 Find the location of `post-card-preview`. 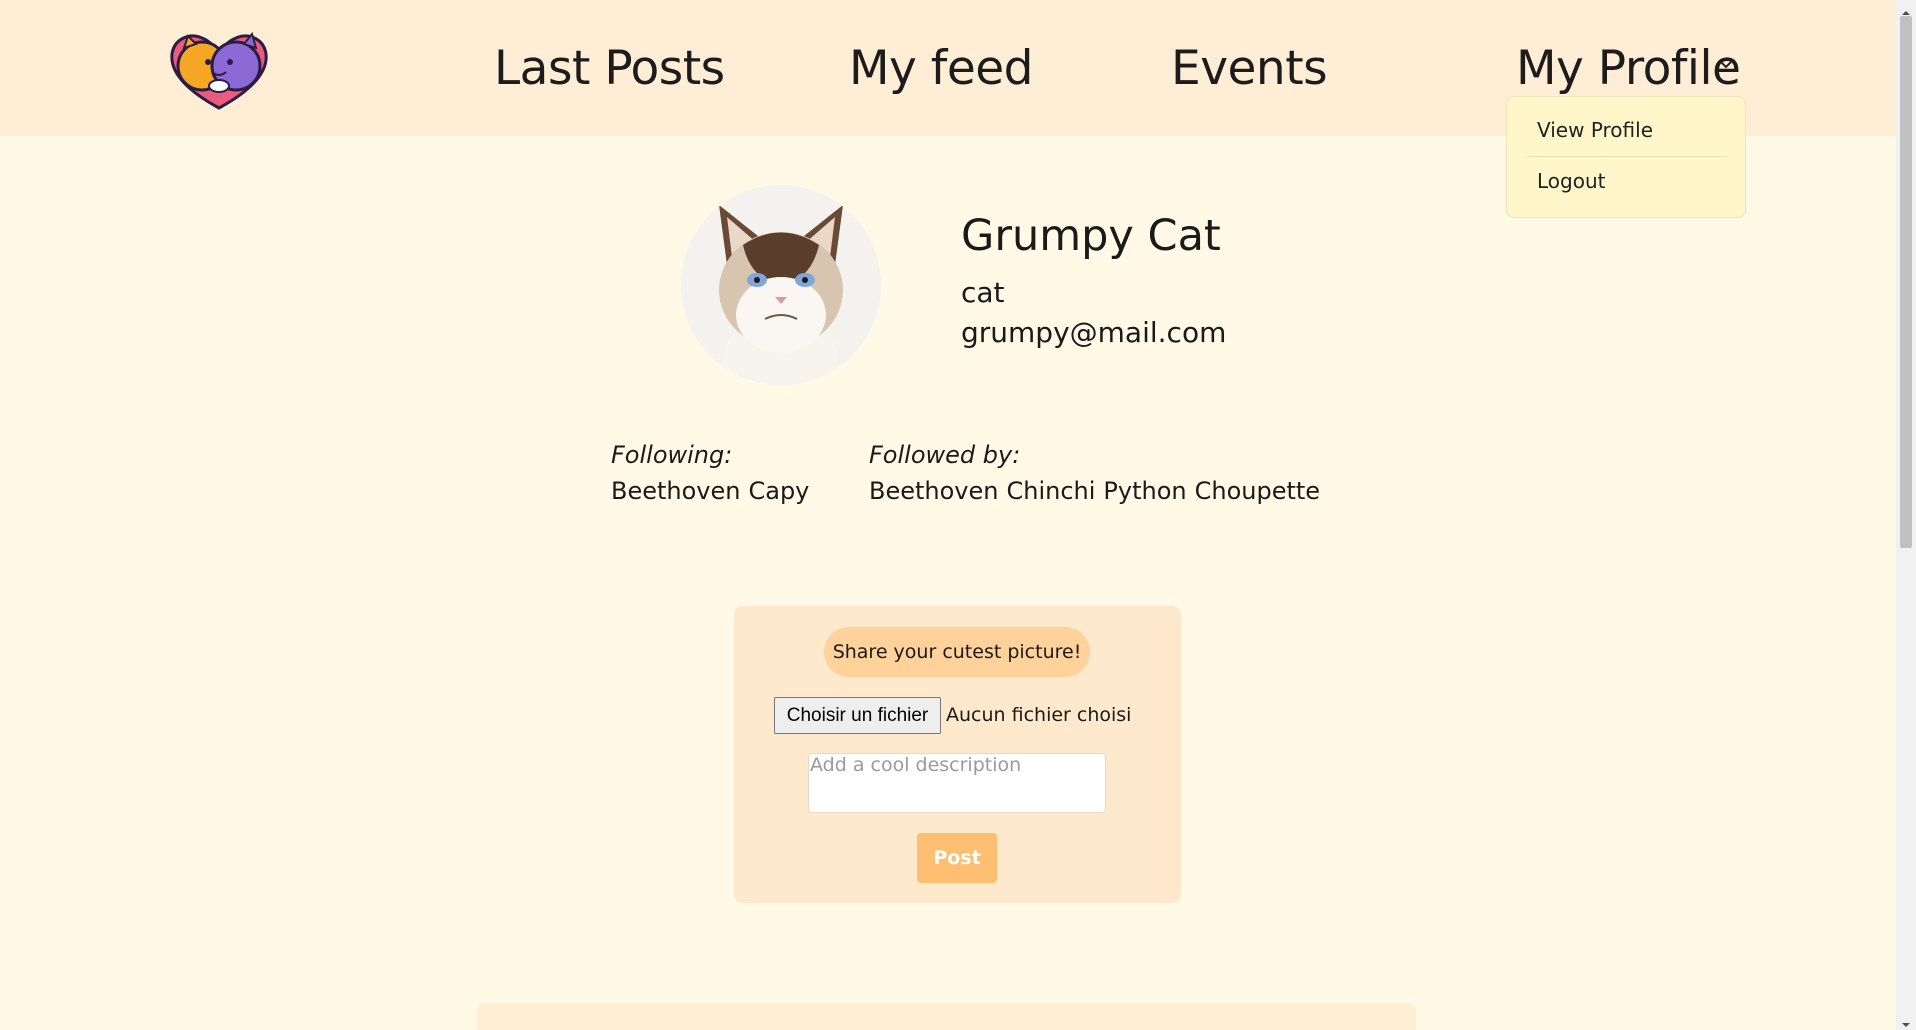

post-card-preview is located at coordinates (946, 1016).